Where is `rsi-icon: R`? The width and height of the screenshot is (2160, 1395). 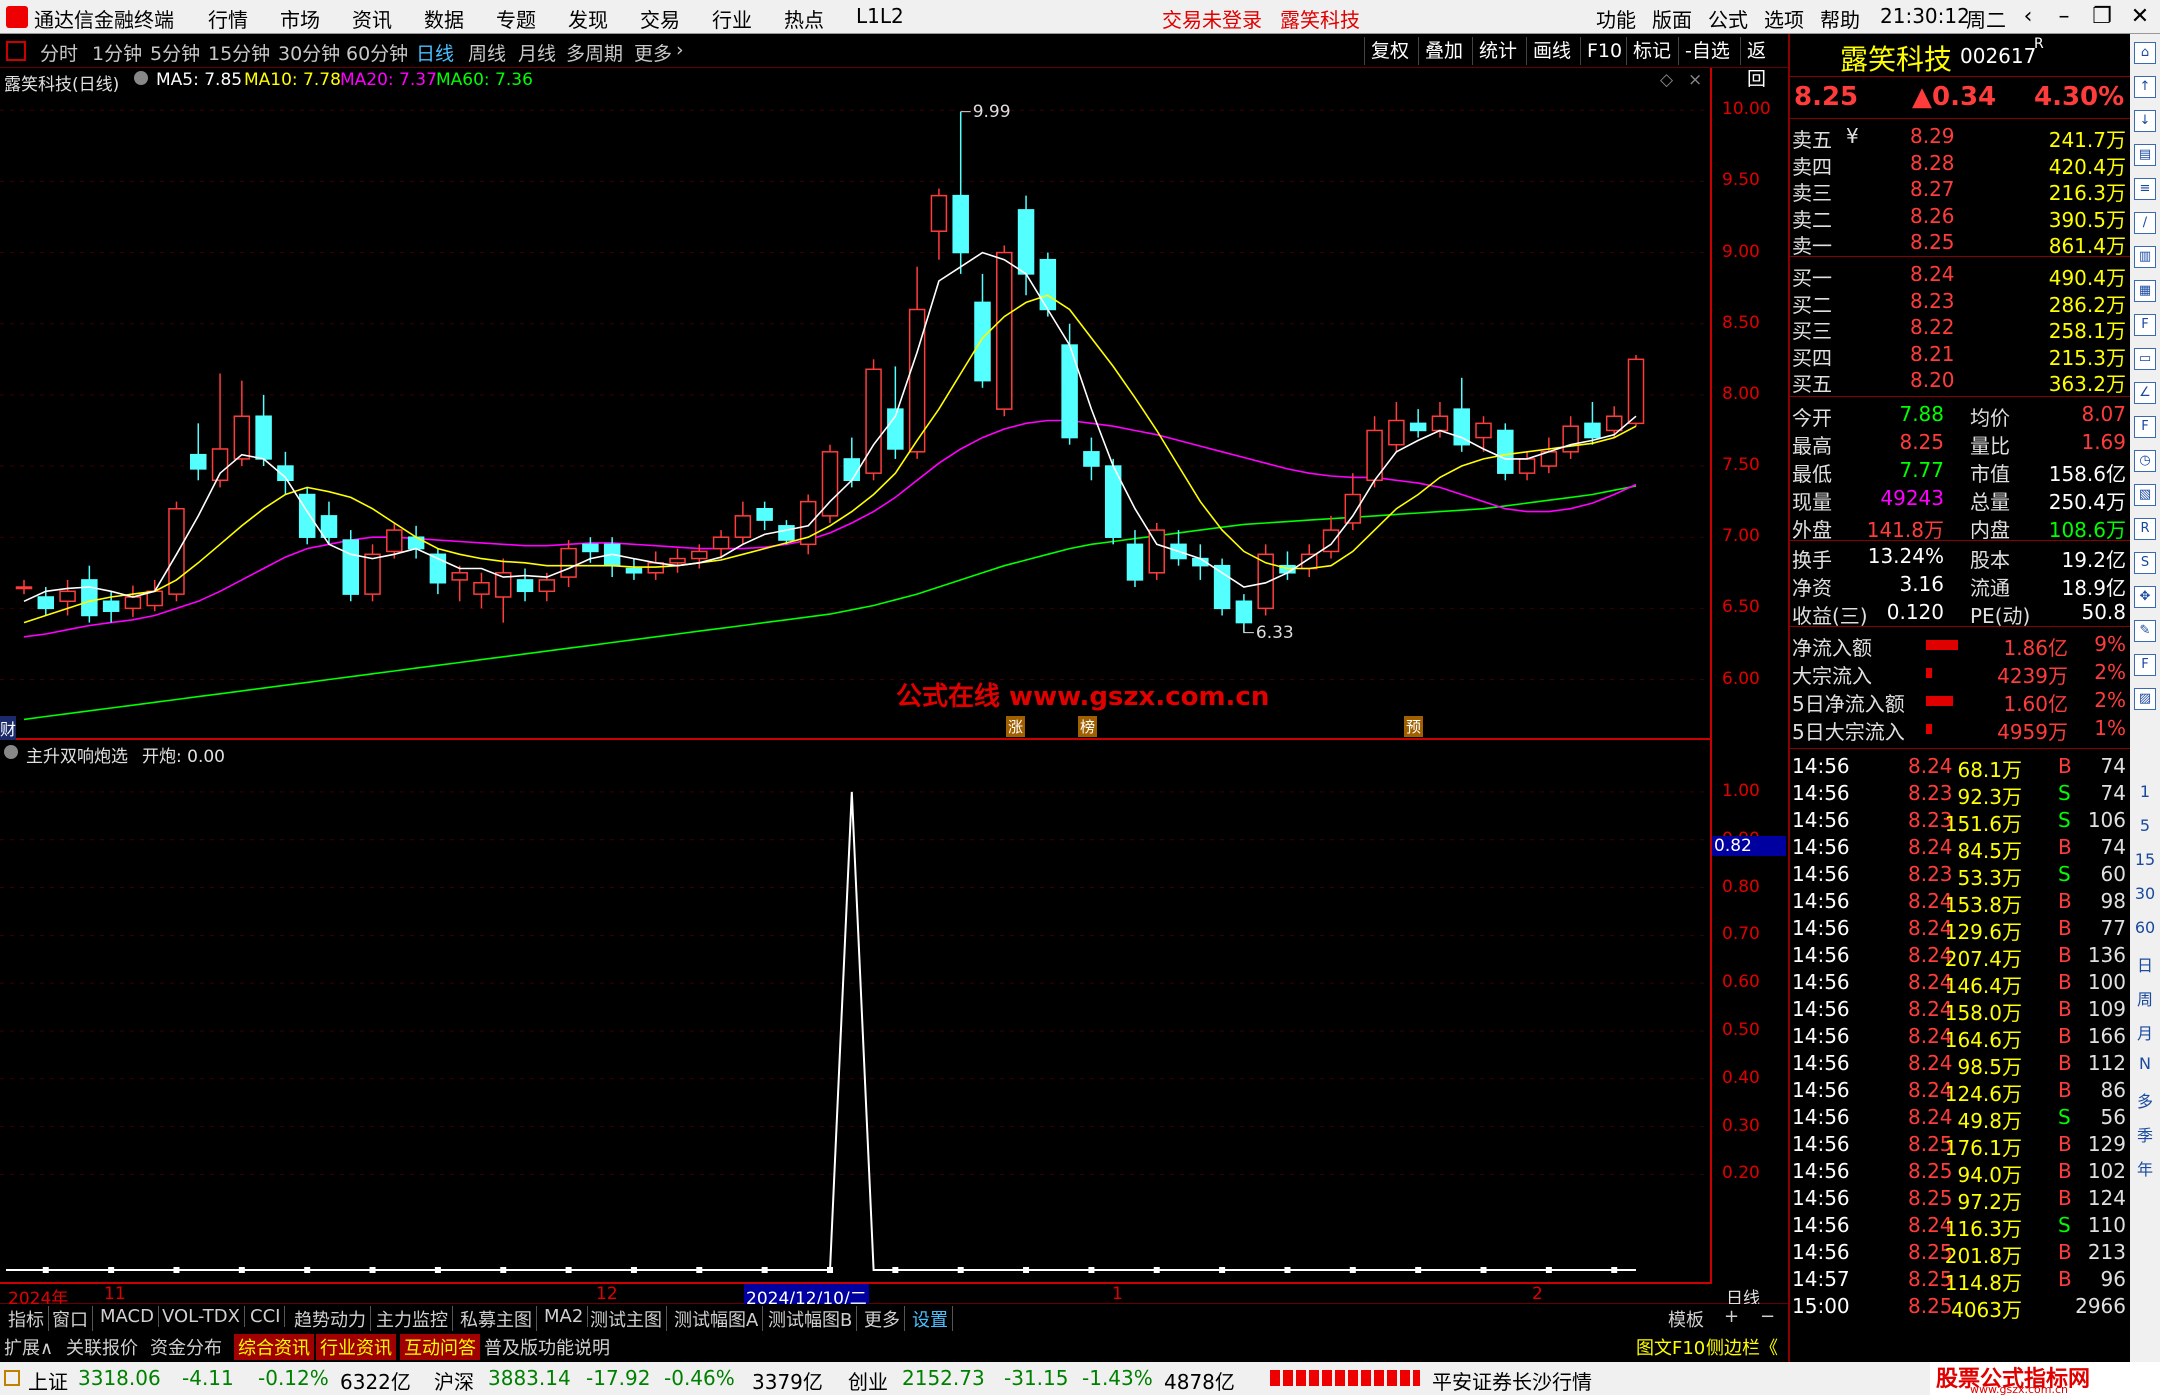
rsi-icon: R is located at coordinates (2145, 529).